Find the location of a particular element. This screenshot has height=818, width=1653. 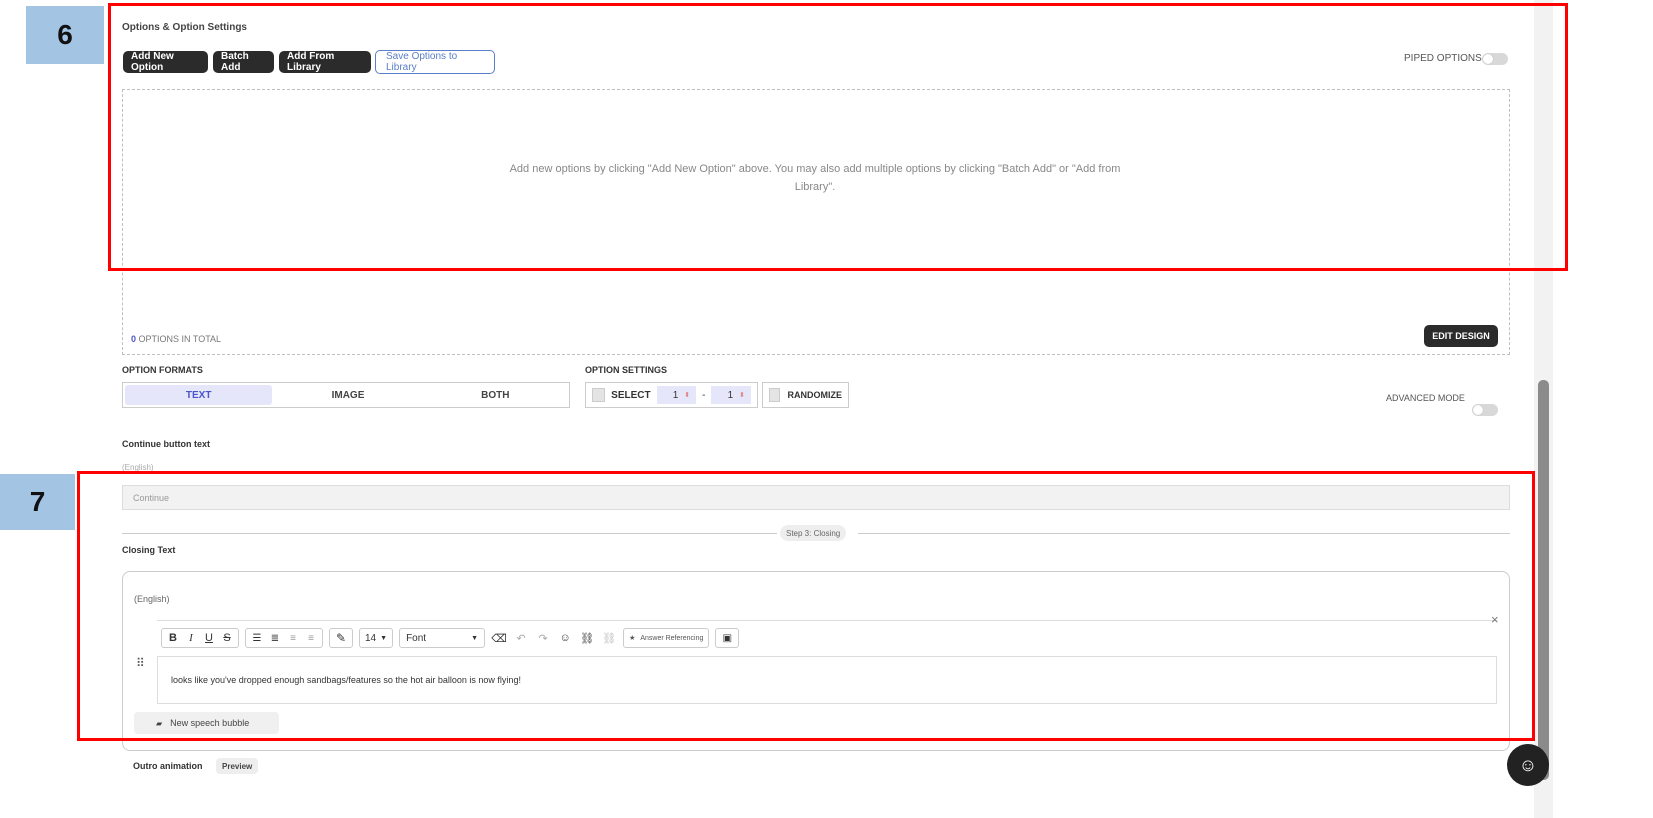

select-range-group: SELECT 1 ⬍ - 1 ⬍ is located at coordinates (671, 395).